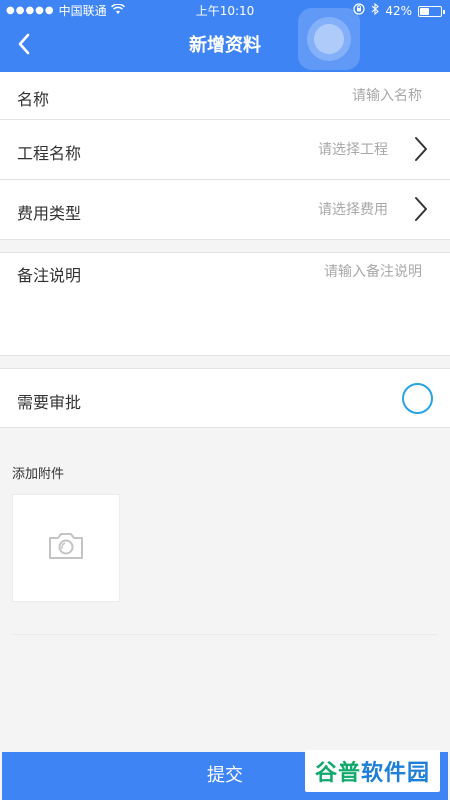 Image resolution: width=450 pixels, height=800 pixels. What do you see at coordinates (225, 634) in the screenshot?
I see `divider` at bounding box center [225, 634].